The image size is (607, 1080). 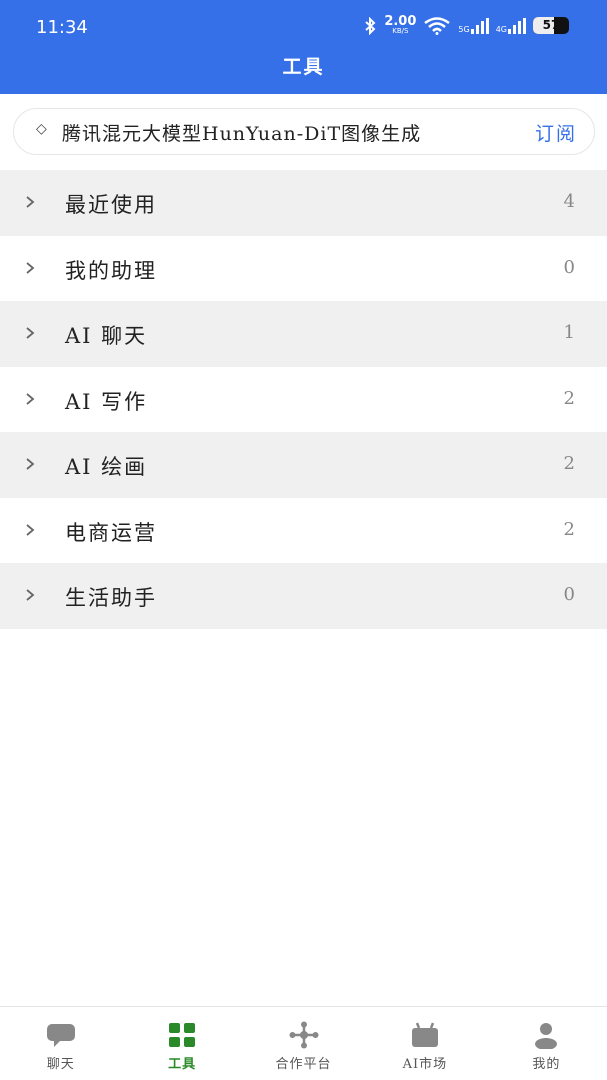 What do you see at coordinates (400, 25) in the screenshot?
I see `network-speed: 2.00 KB/S` at bounding box center [400, 25].